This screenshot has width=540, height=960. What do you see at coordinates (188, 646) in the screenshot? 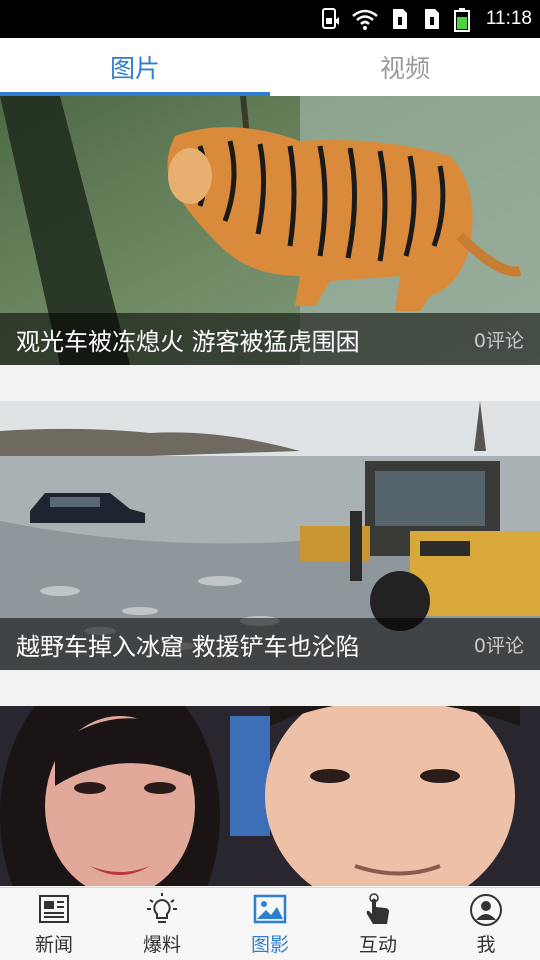
I see `card-title: 越野车掉入冰窟 救援铲车也沦陷` at bounding box center [188, 646].